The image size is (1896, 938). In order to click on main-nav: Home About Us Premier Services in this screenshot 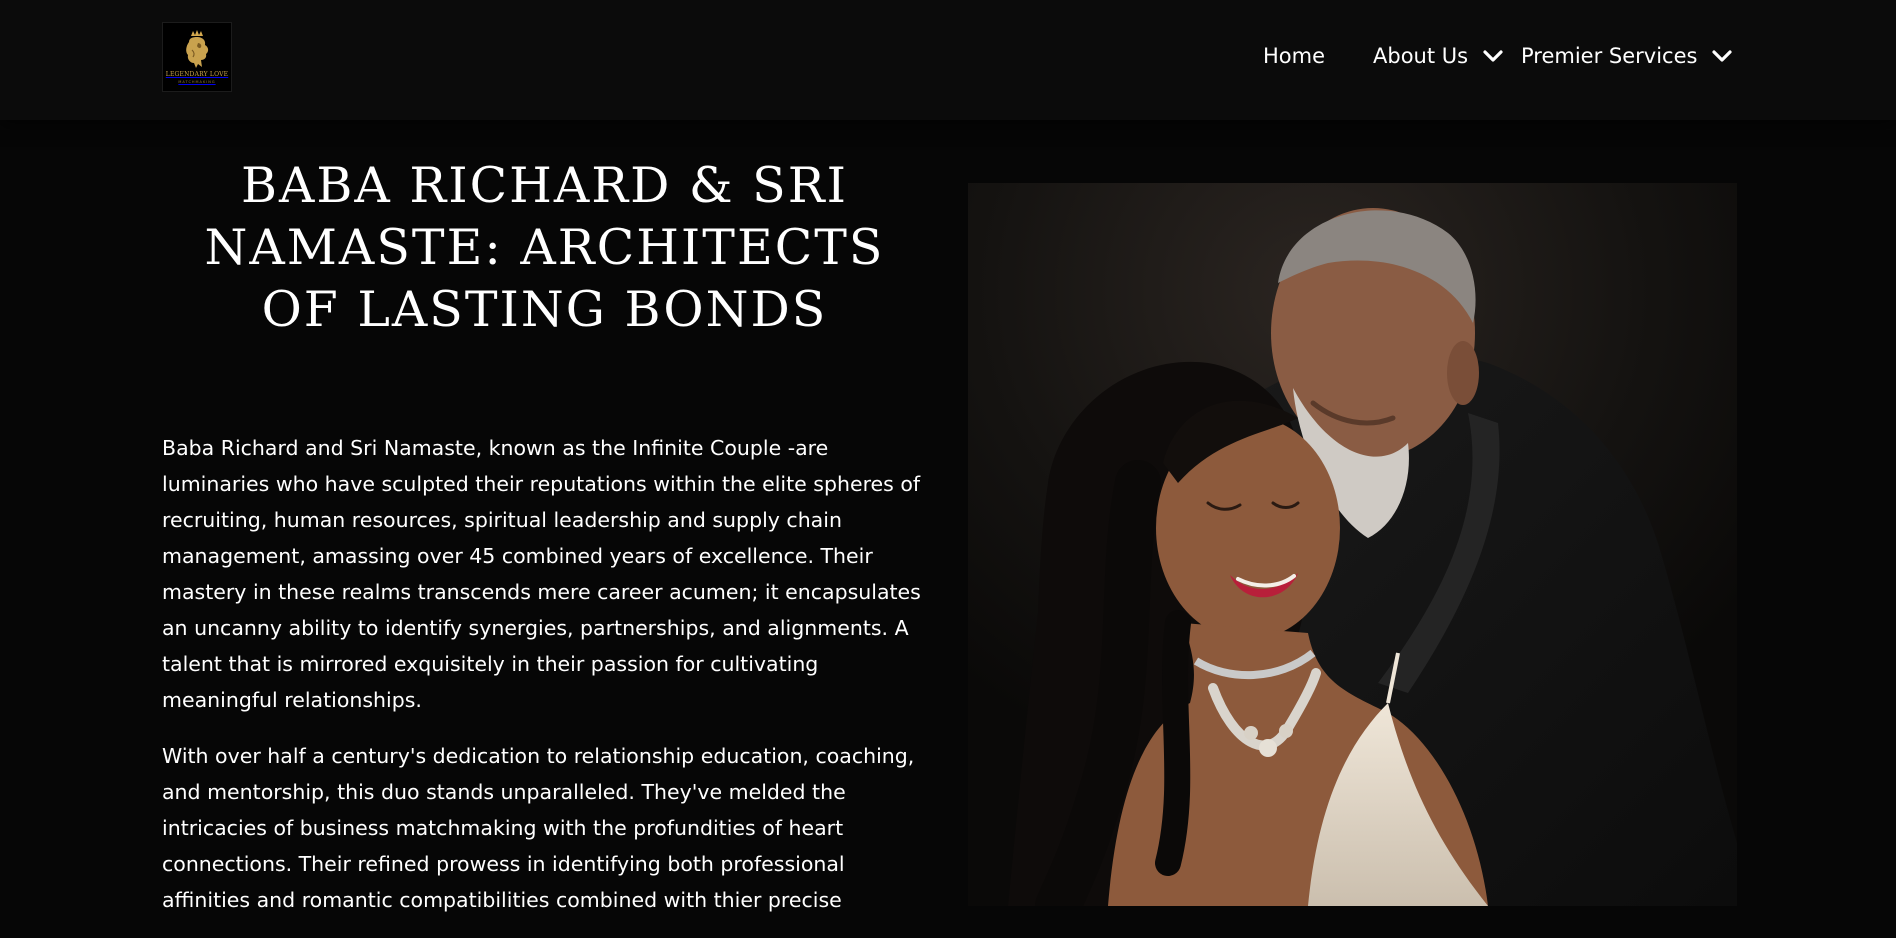, I will do `click(948, 60)`.